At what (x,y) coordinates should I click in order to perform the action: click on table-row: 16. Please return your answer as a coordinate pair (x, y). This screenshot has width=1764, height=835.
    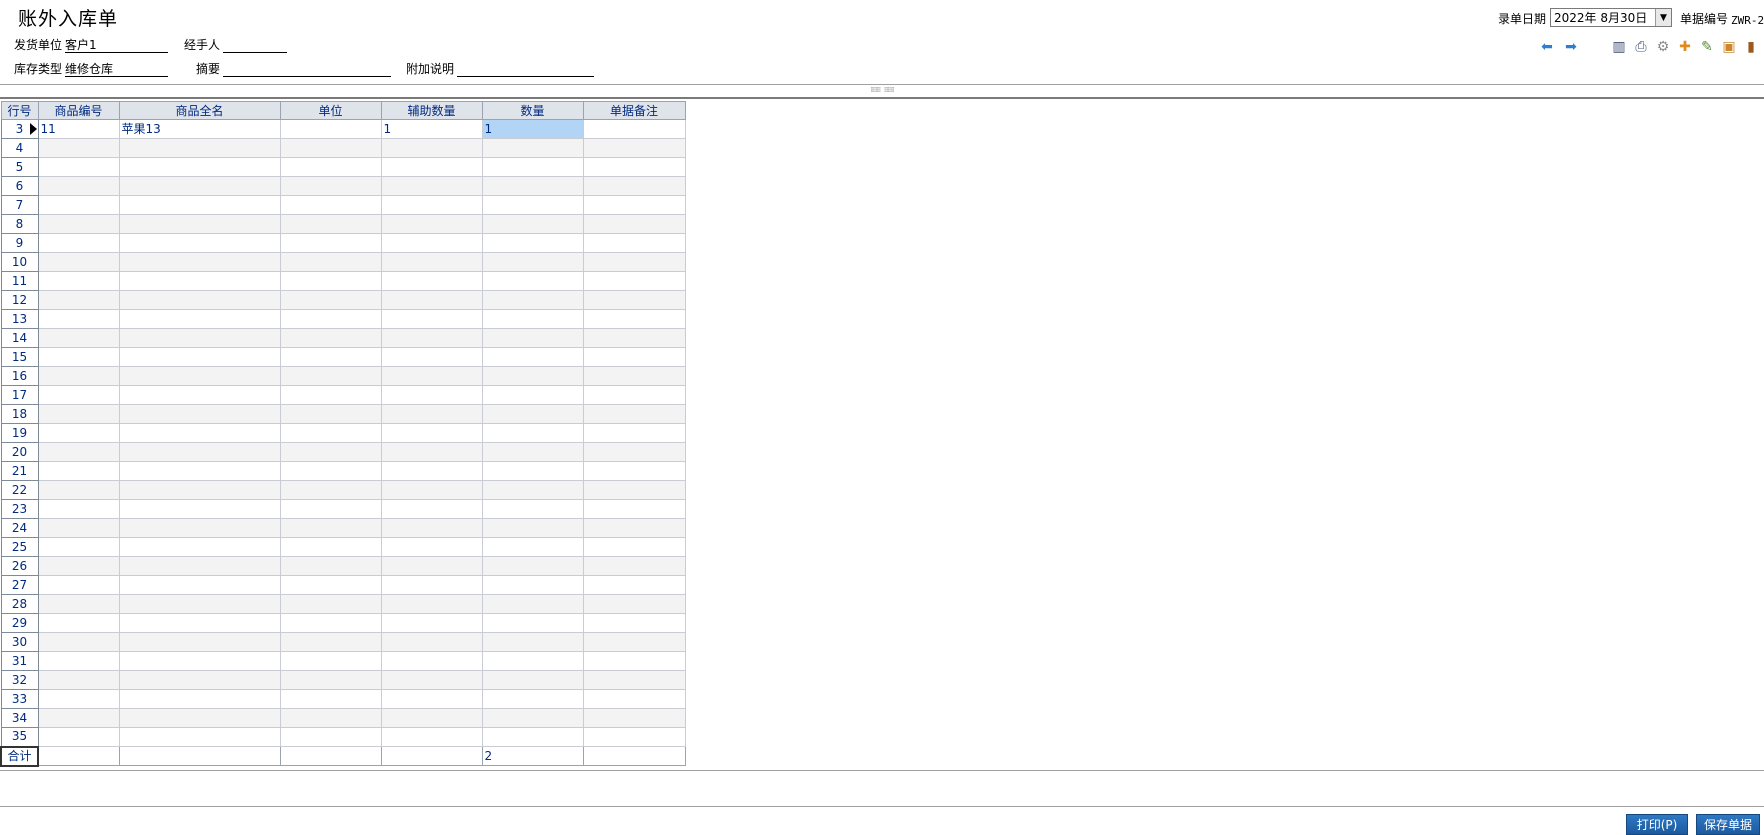
    Looking at the image, I should click on (343, 376).